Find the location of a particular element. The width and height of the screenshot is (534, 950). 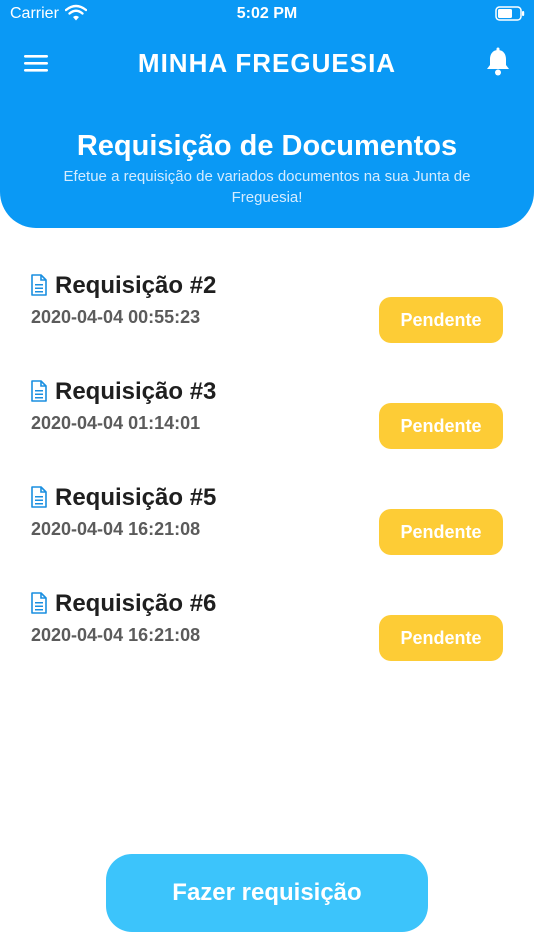

bell-icon is located at coordinates (498, 64).